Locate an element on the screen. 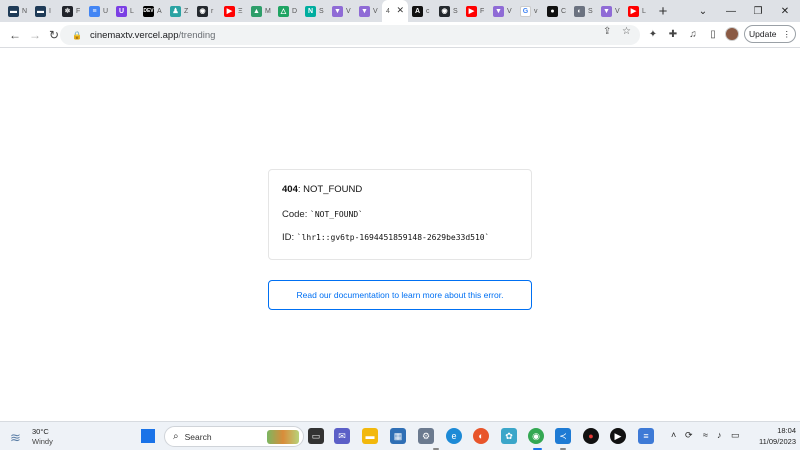 This screenshot has height=450, width=800. share-icon: ⇪ is located at coordinates (607, 31).